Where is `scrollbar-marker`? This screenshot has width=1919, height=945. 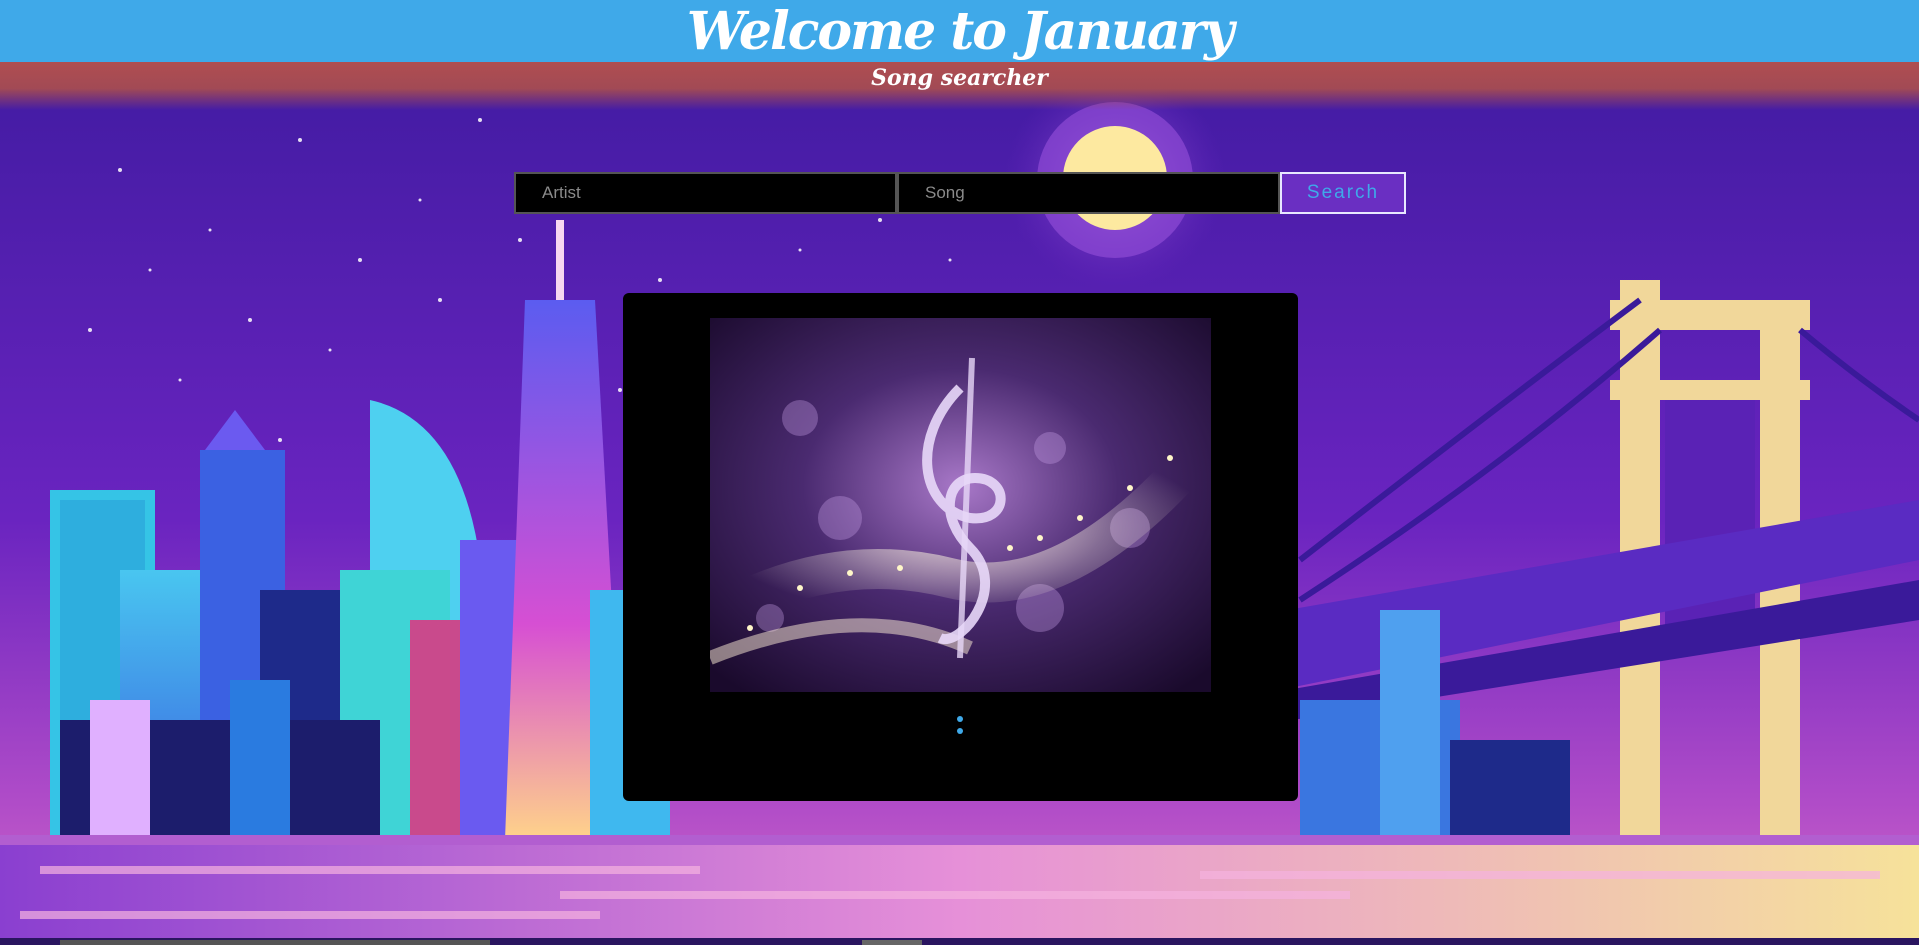
scrollbar-marker is located at coordinates (892, 942).